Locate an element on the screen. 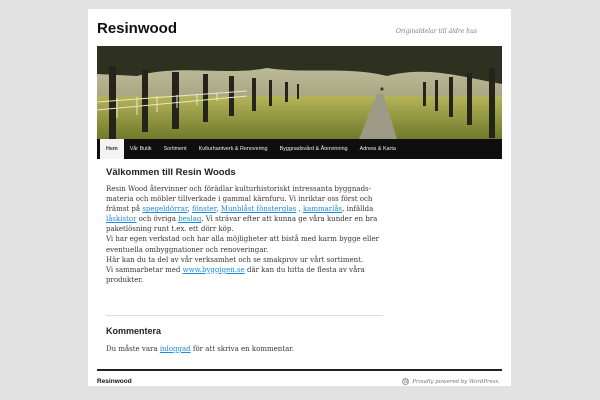 The width and height of the screenshot is (600, 400). footer-credit-text: Proudly powered by WordPress. is located at coordinates (456, 382).